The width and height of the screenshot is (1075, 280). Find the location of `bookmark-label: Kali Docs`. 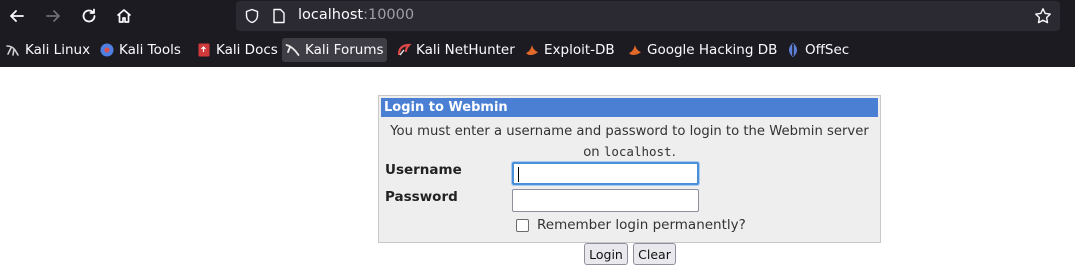

bookmark-label: Kali Docs is located at coordinates (247, 50).